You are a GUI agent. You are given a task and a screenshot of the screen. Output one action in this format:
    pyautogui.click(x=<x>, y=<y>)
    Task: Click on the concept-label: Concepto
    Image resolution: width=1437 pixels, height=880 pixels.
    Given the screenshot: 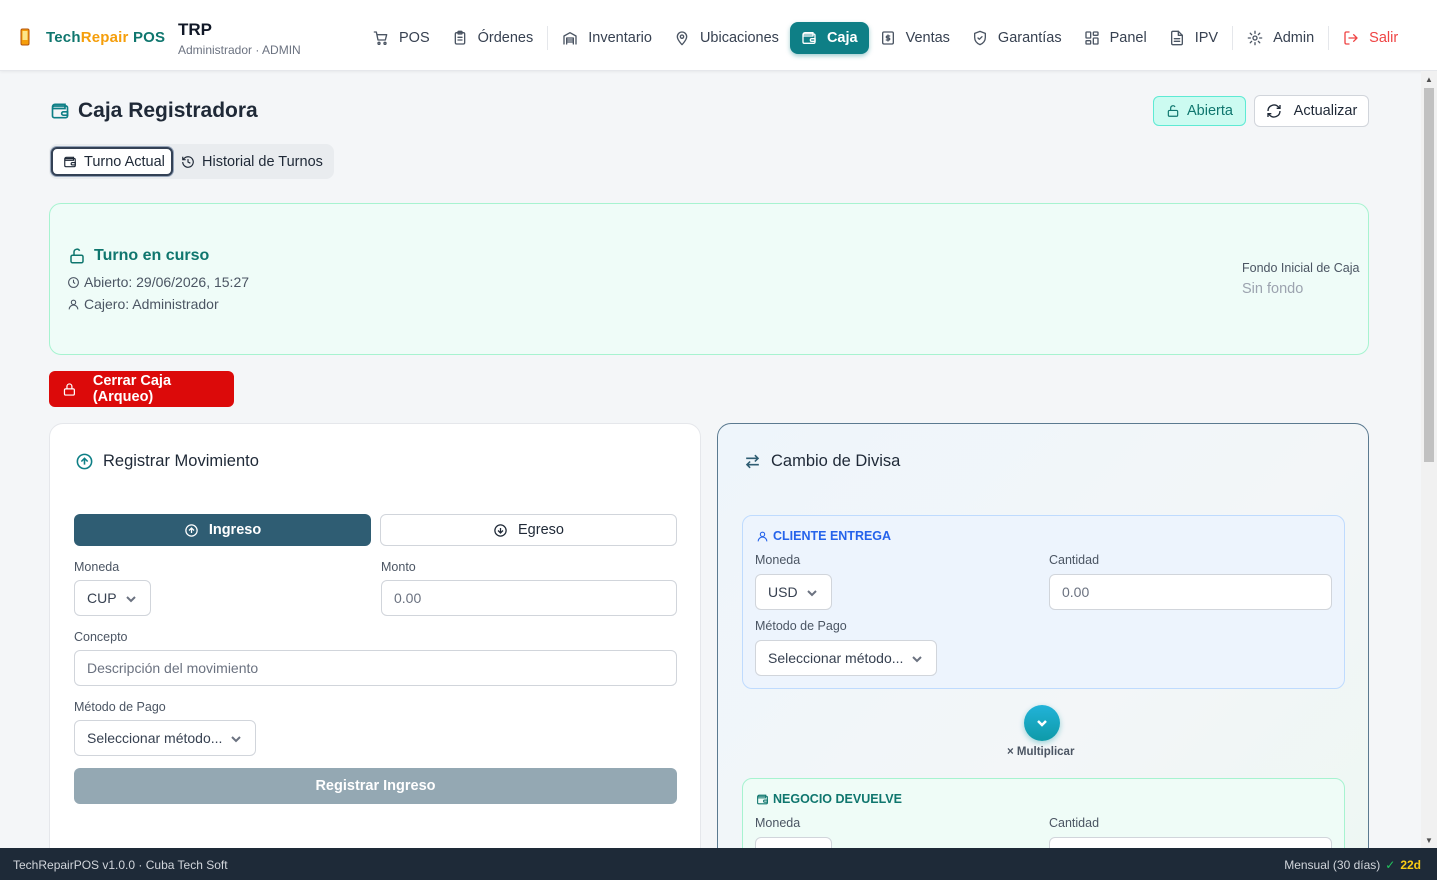 What is the action you would take?
    pyautogui.click(x=101, y=637)
    